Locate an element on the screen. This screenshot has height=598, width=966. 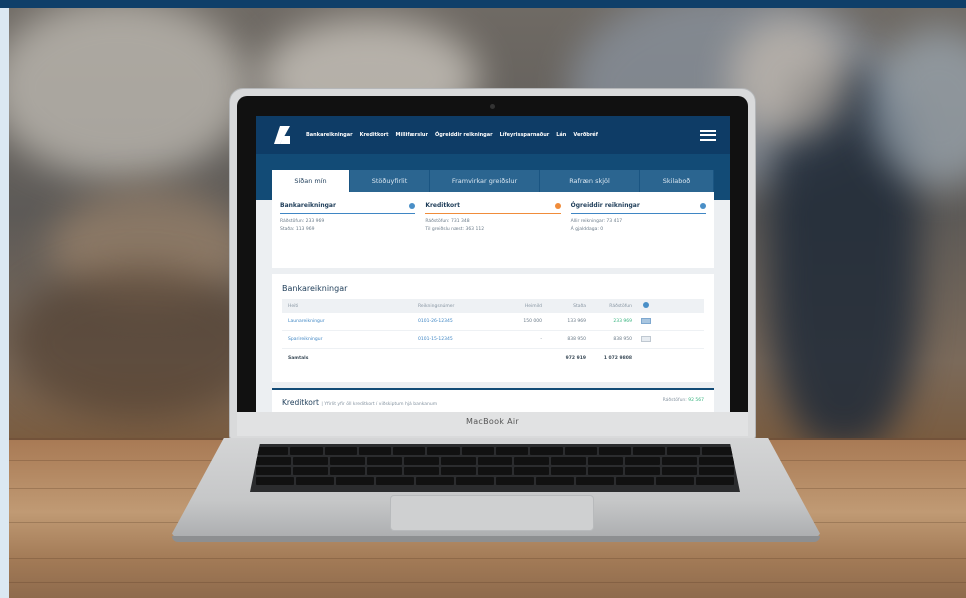
nav-item-bankareikningar: Bankareikningar is located at coordinates (329, 135).